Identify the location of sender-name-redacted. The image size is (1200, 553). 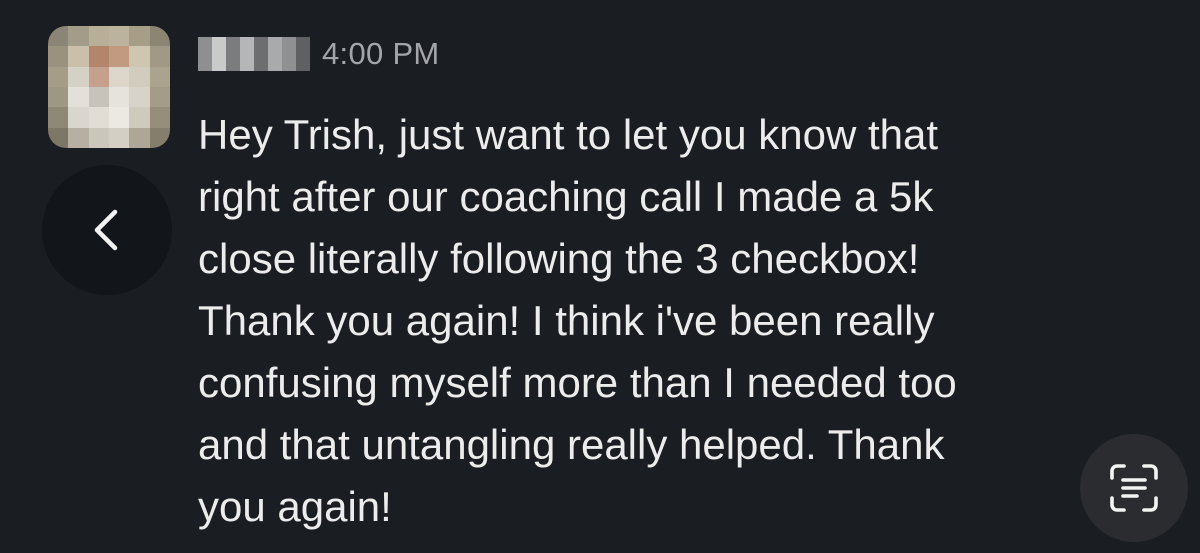
(254, 54).